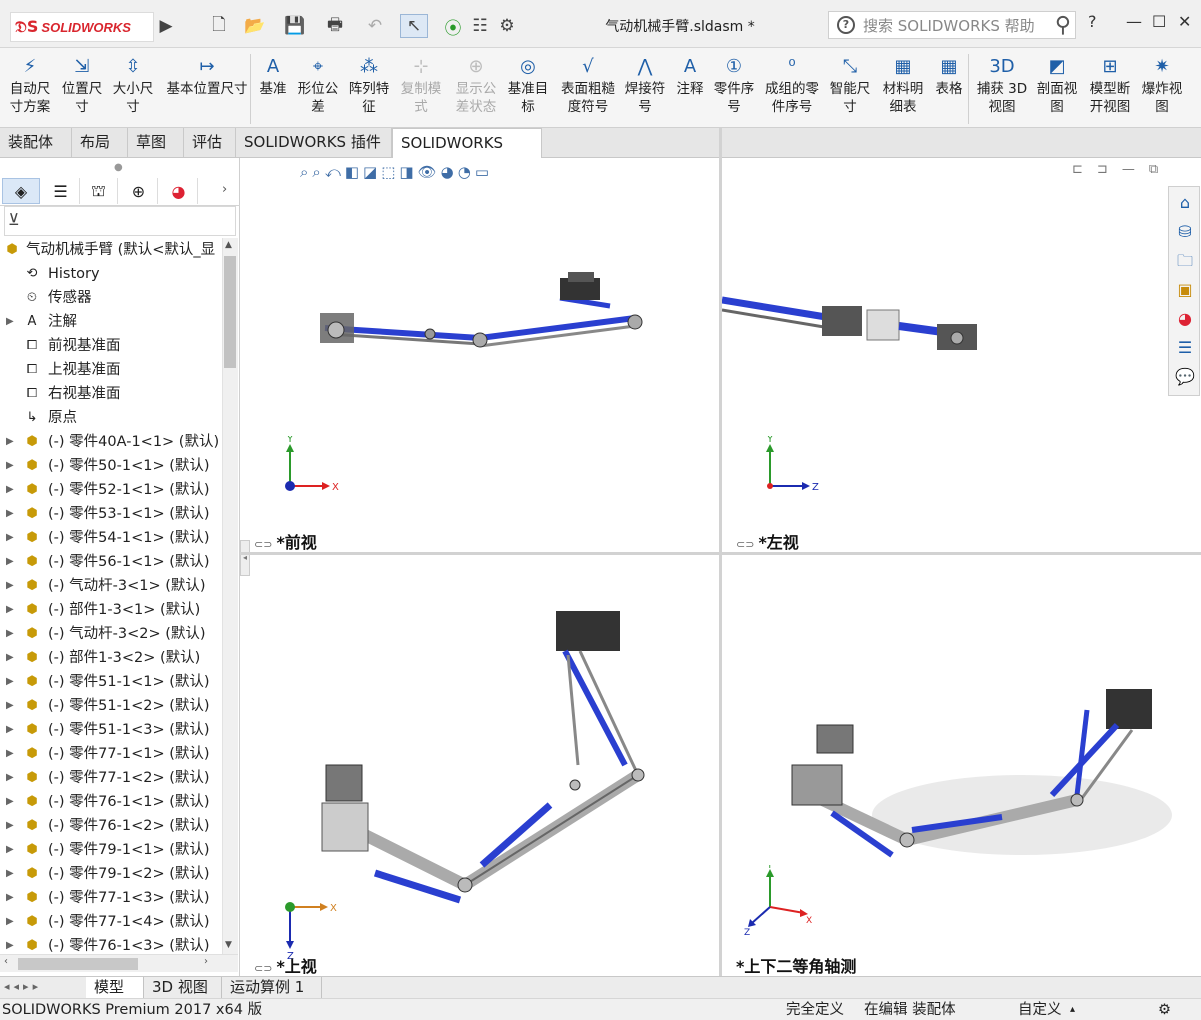 Image resolution: width=1201 pixels, height=1020 pixels. Describe the element at coordinates (111, 538) in the screenshot. I see `tree-item: ▶ ⬢ (-) 零件54-1<1> (默认)` at that location.